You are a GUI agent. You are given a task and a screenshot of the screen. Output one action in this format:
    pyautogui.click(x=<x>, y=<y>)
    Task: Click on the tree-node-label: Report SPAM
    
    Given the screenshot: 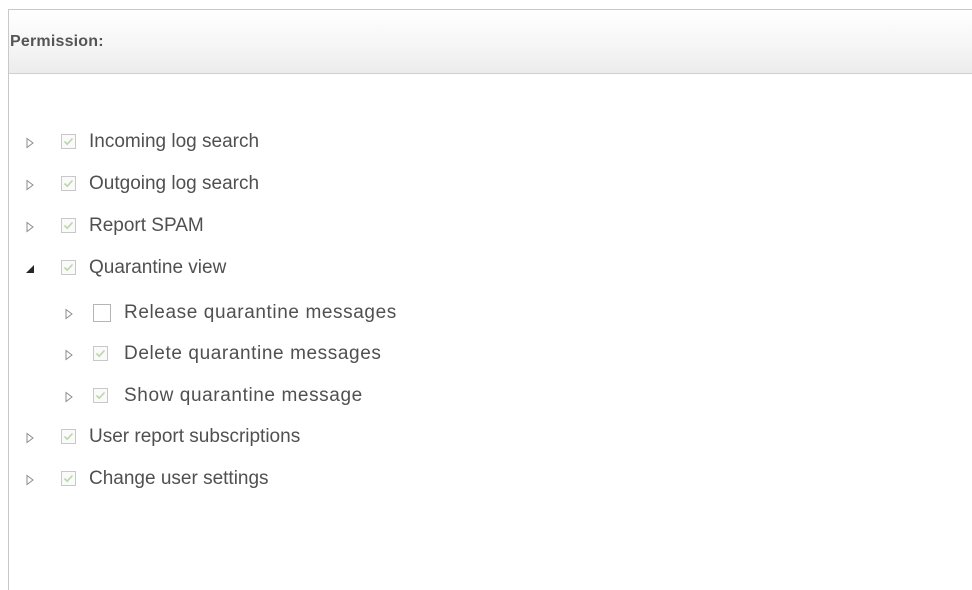 What is the action you would take?
    pyautogui.click(x=146, y=226)
    